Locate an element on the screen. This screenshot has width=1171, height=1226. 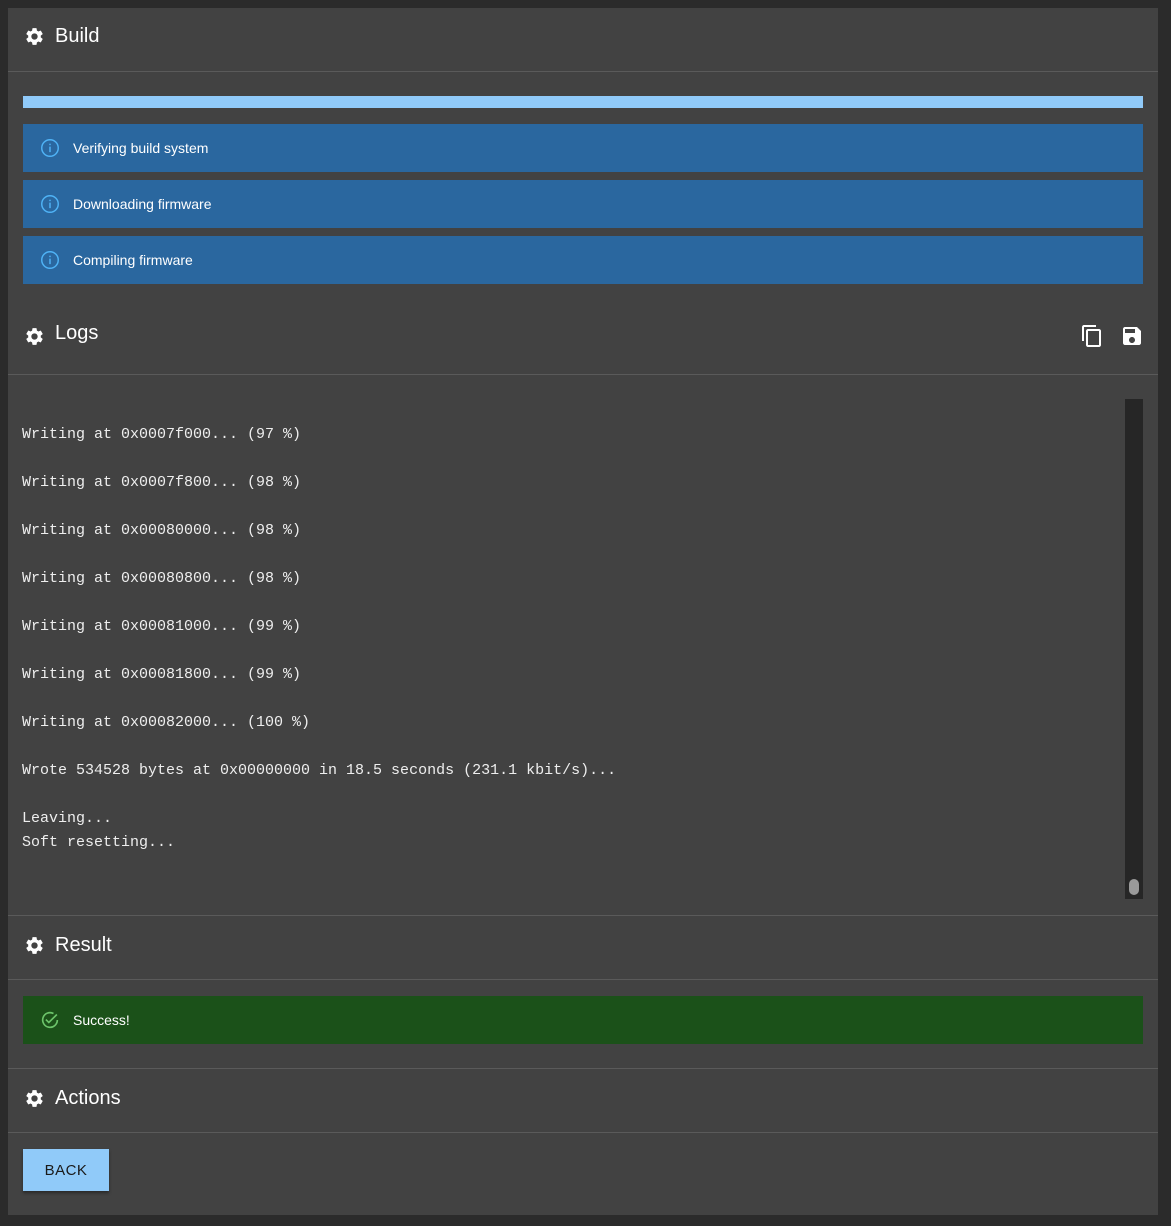
step-label: Downloading firmware is located at coordinates (142, 204).